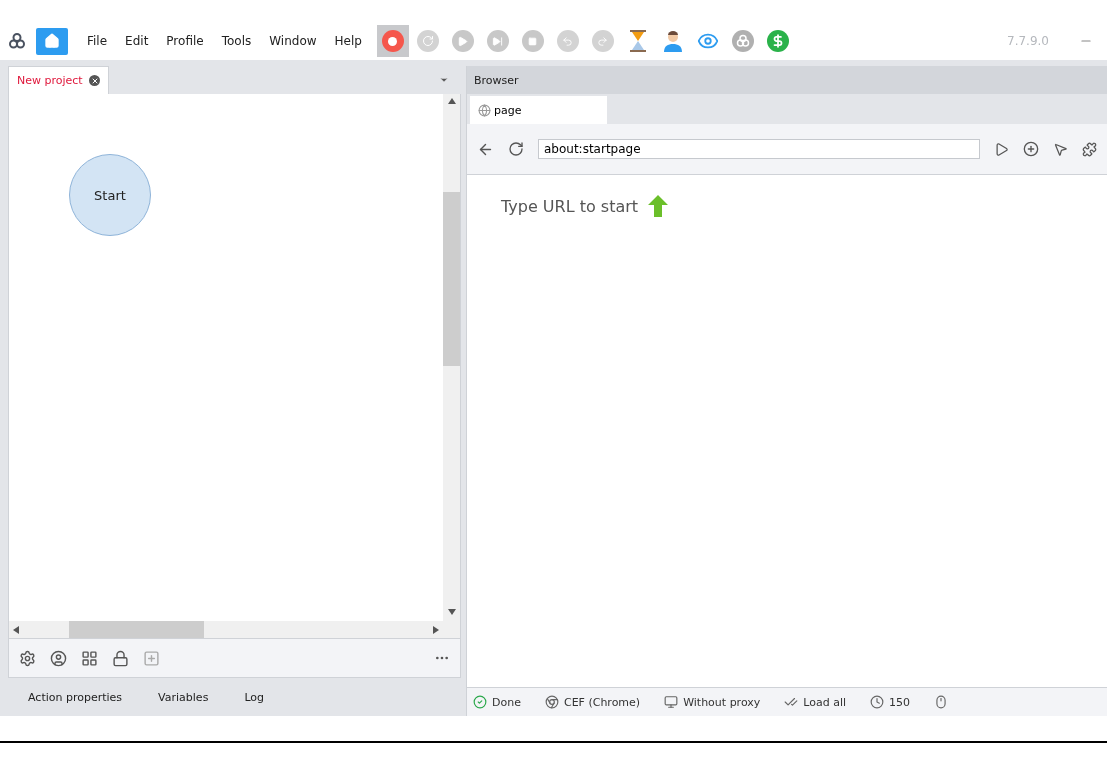 The height and width of the screenshot is (769, 1107). Describe the element at coordinates (497, 41) in the screenshot. I see `step-icon` at that location.